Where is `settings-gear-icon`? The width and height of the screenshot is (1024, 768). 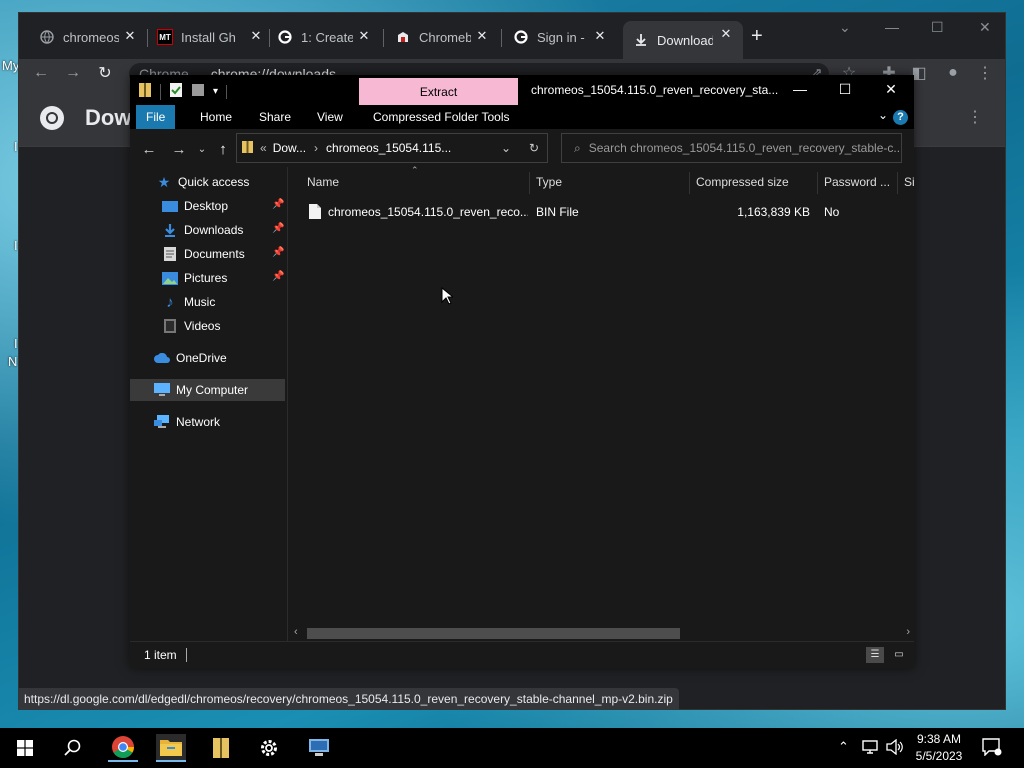
settings-gear-icon is located at coordinates (269, 748).